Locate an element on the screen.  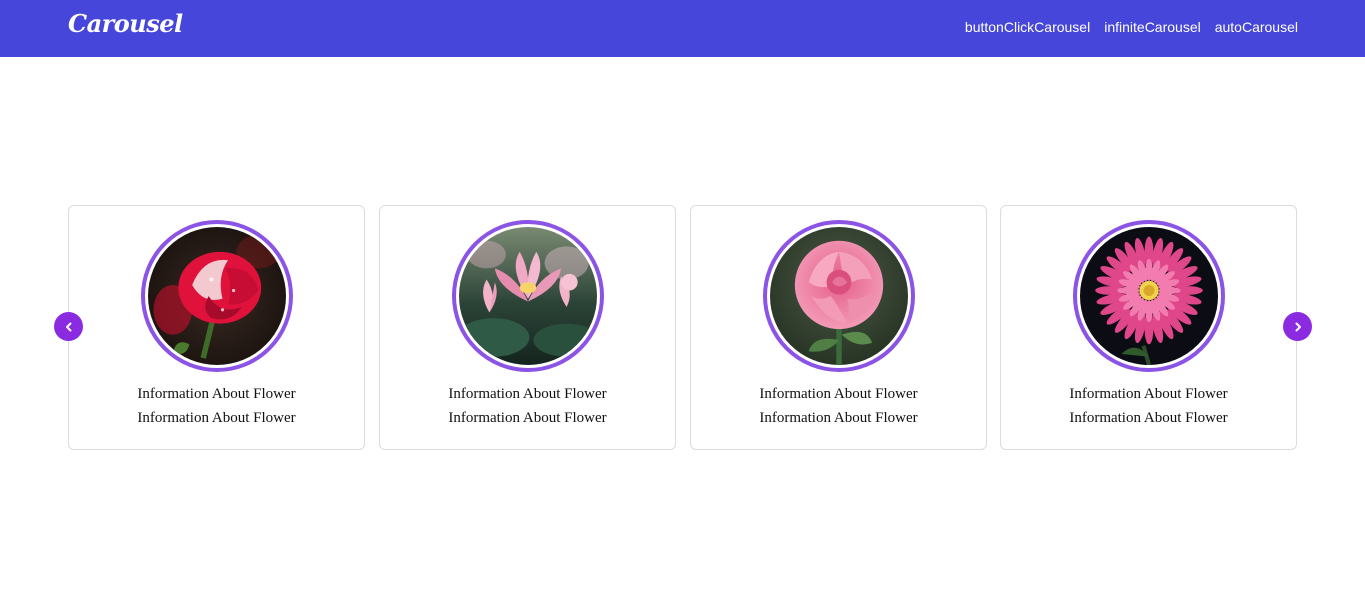
chevron-right-icon is located at coordinates (1298, 326).